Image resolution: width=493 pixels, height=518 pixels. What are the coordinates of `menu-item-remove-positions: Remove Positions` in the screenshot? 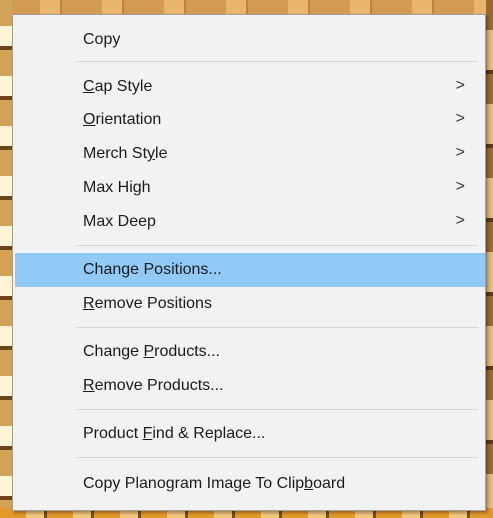 It's located at (250, 304).